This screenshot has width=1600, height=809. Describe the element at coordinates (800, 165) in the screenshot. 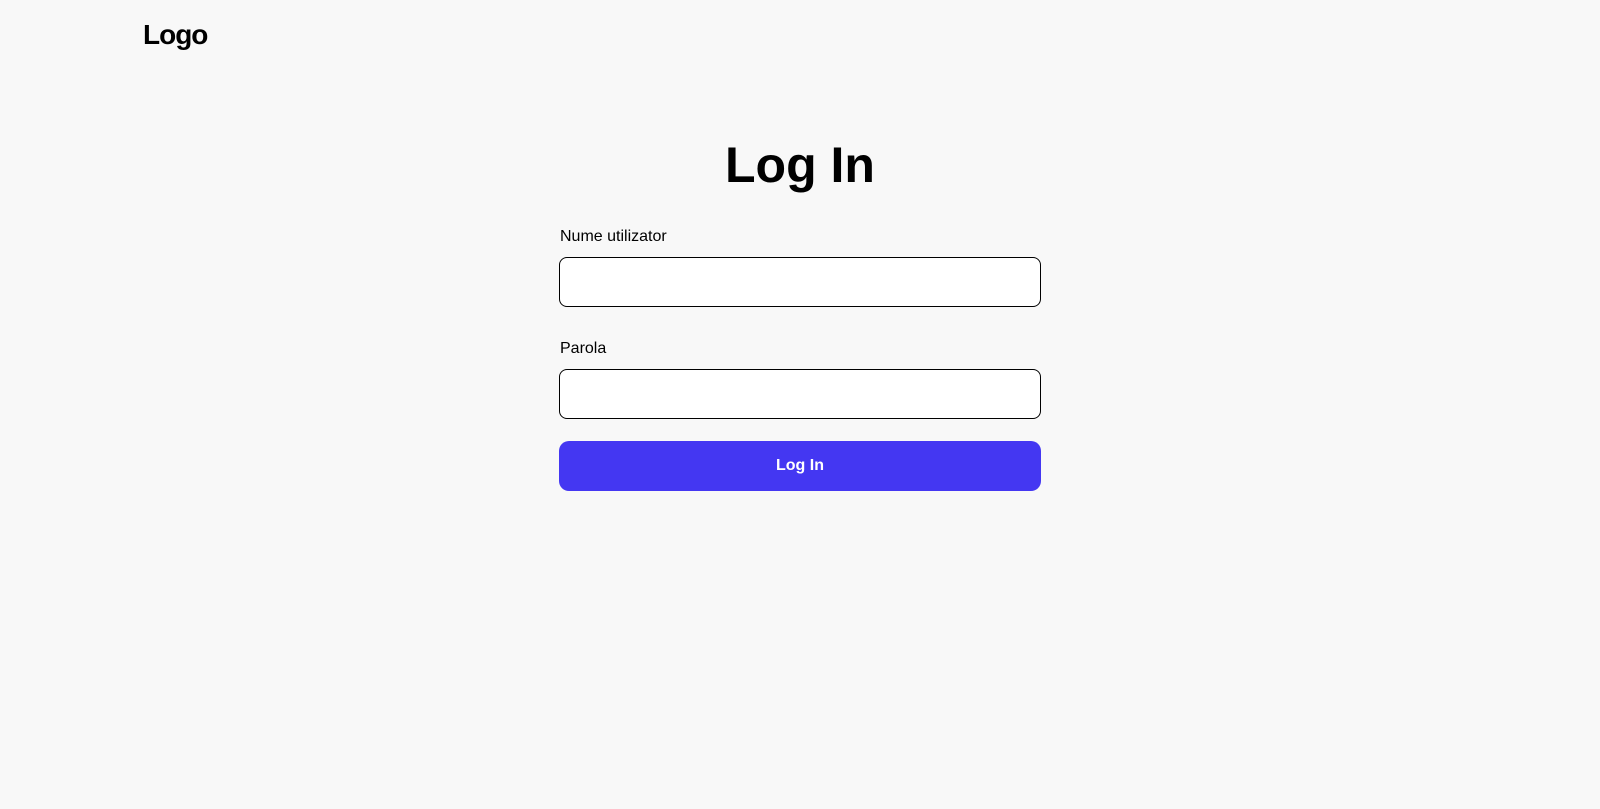

I see `page-title: Log In` at that location.